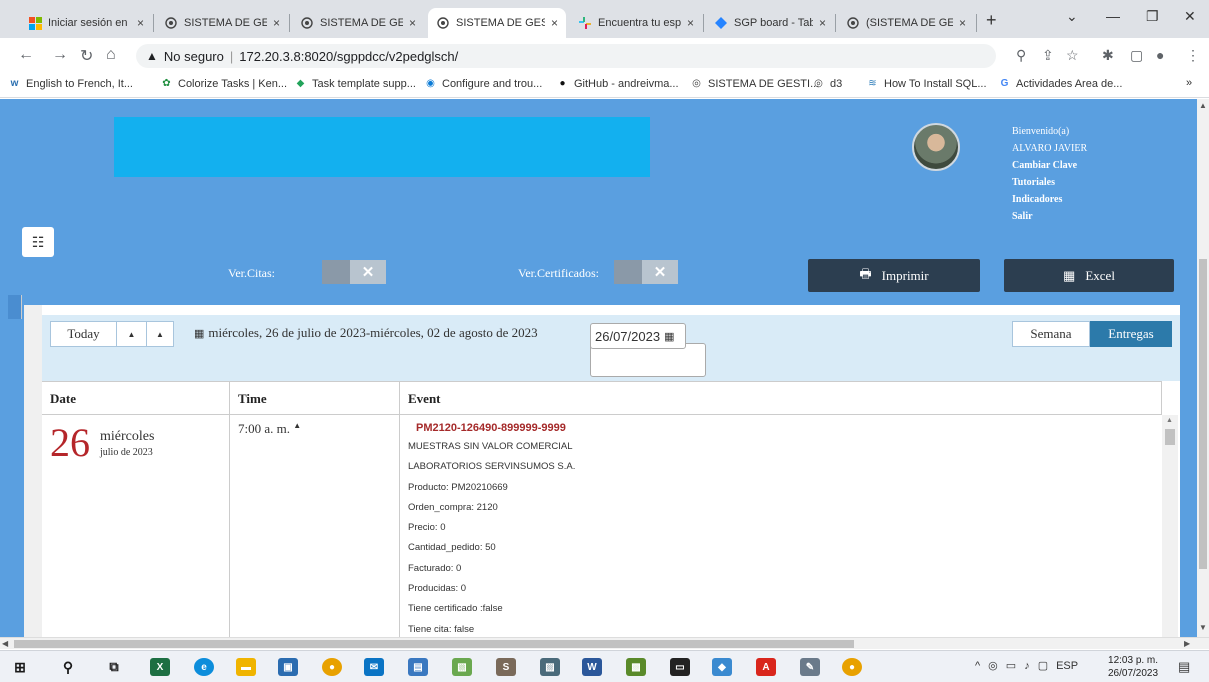  What do you see at coordinates (1203, 627) in the screenshot?
I see `scroll-down-icon: ▼` at bounding box center [1203, 627].